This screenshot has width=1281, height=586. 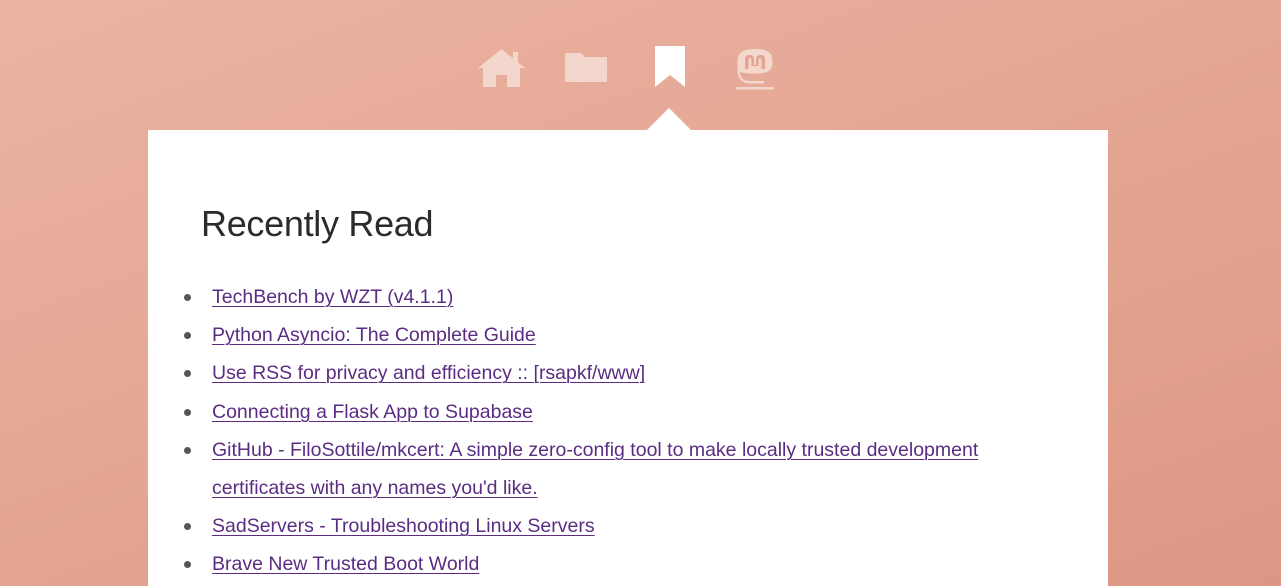 I want to click on folder-icon, so click(x=586, y=67).